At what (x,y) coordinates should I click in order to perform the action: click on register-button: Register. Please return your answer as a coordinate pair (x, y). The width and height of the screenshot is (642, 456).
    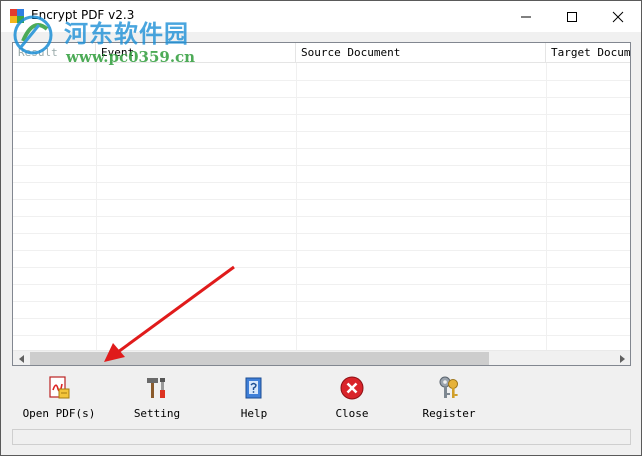
    Looking at the image, I should click on (449, 397).